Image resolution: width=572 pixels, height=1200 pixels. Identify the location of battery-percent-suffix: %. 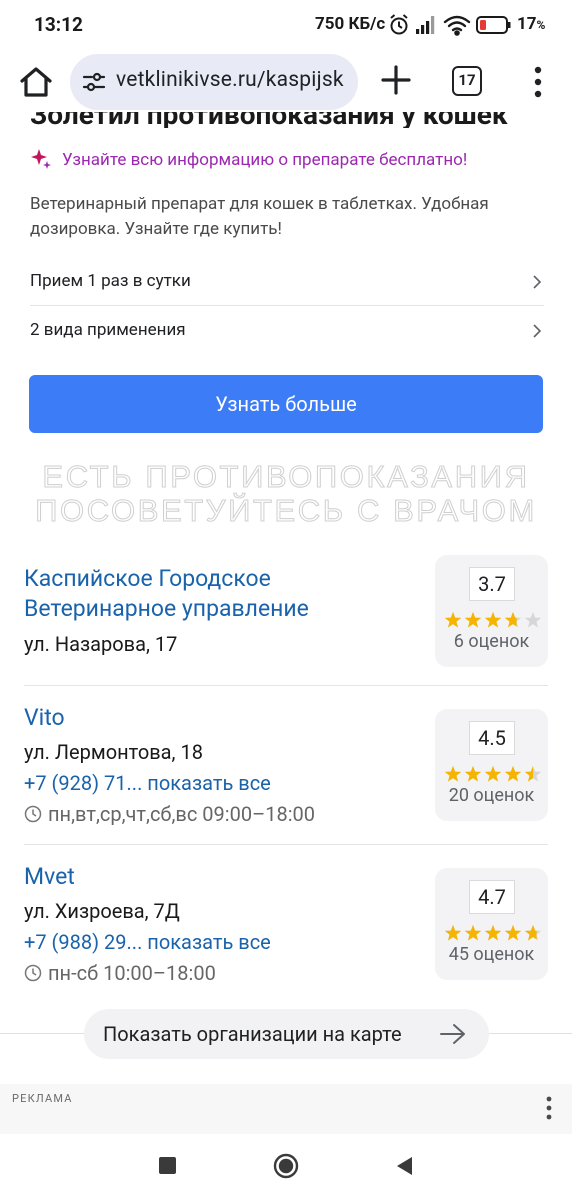
(541, 25).